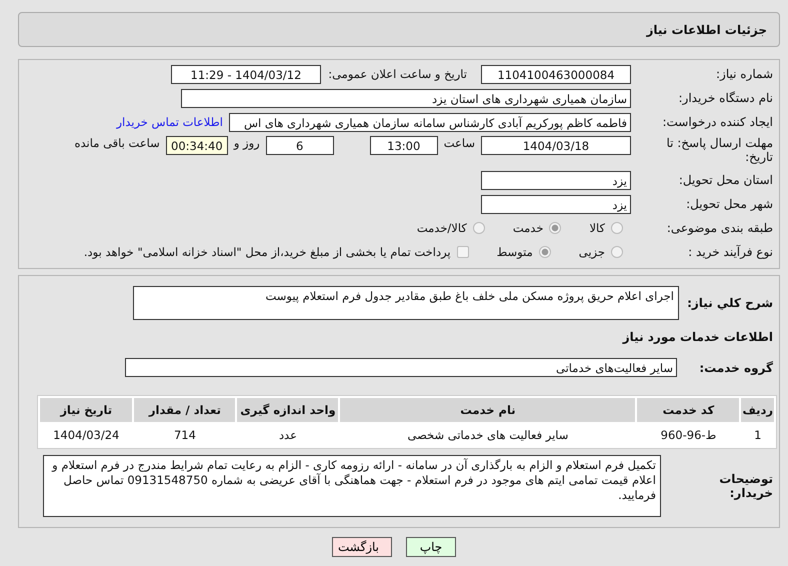  Describe the element at coordinates (730, 252) in the screenshot. I see `field-label: نوع فرآیند خرید :` at that location.